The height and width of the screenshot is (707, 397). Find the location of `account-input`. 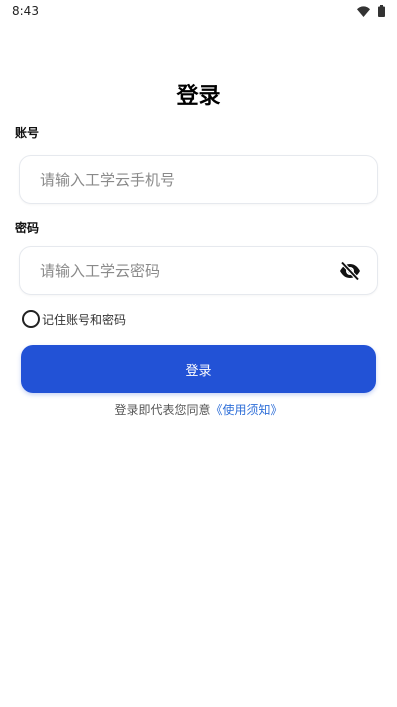

account-input is located at coordinates (190, 179).